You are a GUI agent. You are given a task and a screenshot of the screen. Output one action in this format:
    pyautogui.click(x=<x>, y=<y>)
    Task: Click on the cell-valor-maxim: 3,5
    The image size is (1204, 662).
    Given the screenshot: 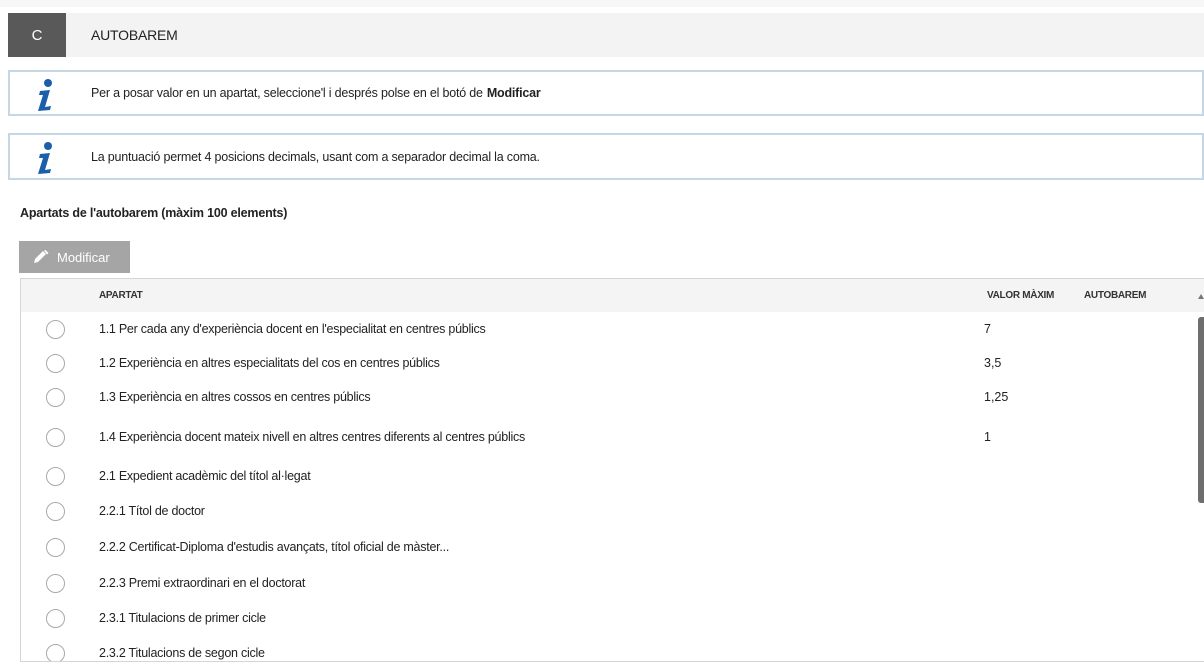 What is the action you would take?
    pyautogui.click(x=993, y=363)
    